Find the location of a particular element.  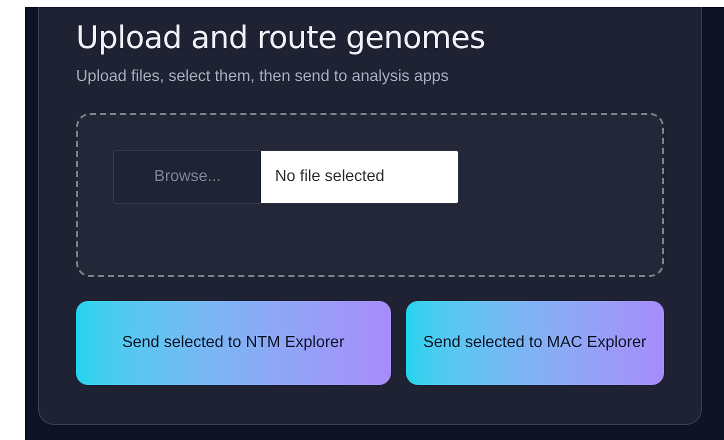

page-subtitle: Upload files, select them, then send to analysis apps is located at coordinates (263, 77).